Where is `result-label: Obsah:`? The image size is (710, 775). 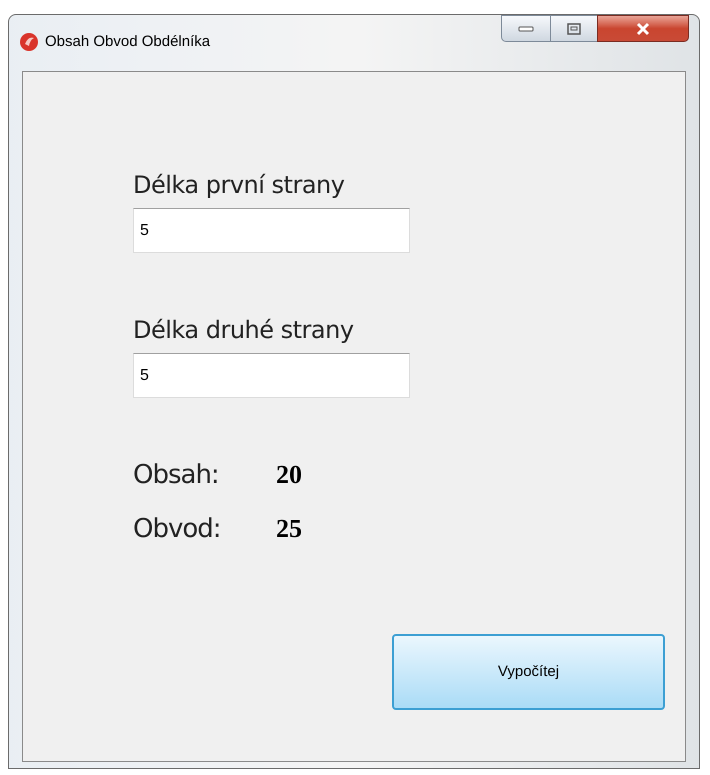
result-label: Obsah: is located at coordinates (176, 475).